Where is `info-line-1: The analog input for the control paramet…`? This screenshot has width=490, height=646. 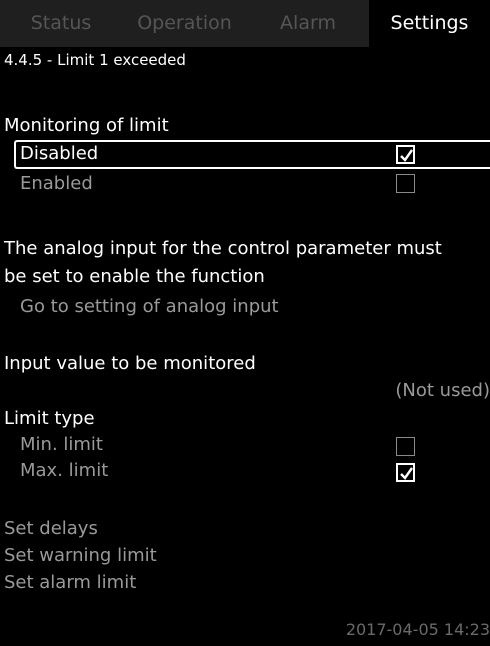
info-line-1: The analog input for the control paramet… is located at coordinates (223, 248).